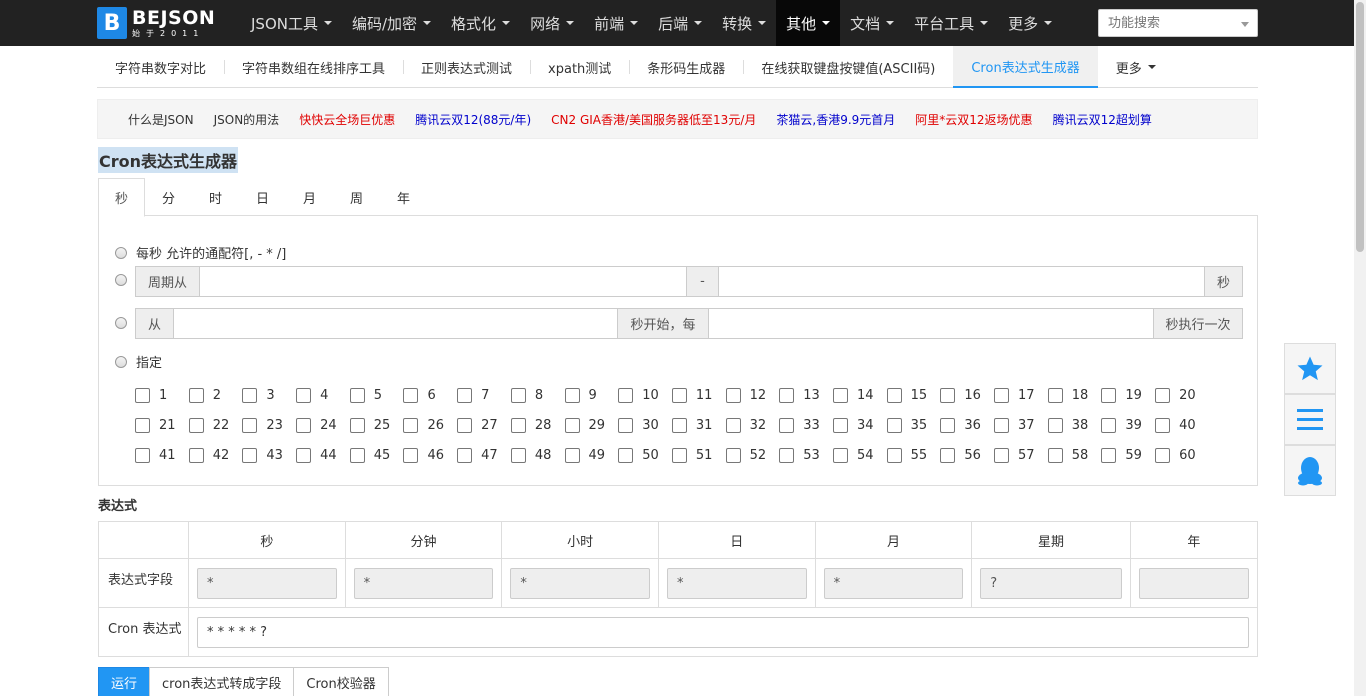 This screenshot has height=696, width=1366. Describe the element at coordinates (967, 455) in the screenshot. I see `second-checkbox-56: 56` at that location.